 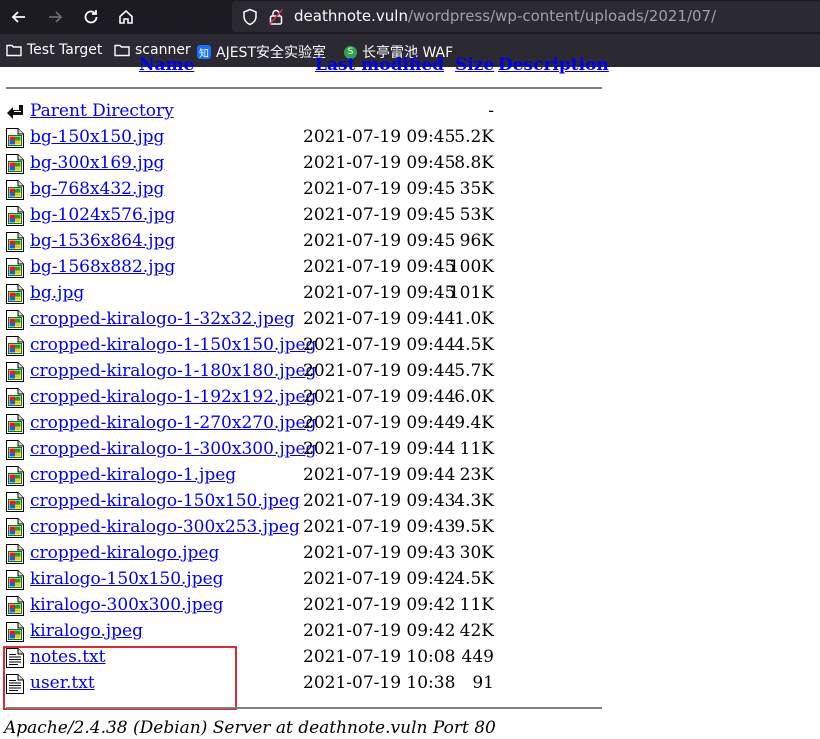 What do you see at coordinates (165, 501) in the screenshot?
I see `file-link: cropped-kiralogo-150x150.jpeg` at bounding box center [165, 501].